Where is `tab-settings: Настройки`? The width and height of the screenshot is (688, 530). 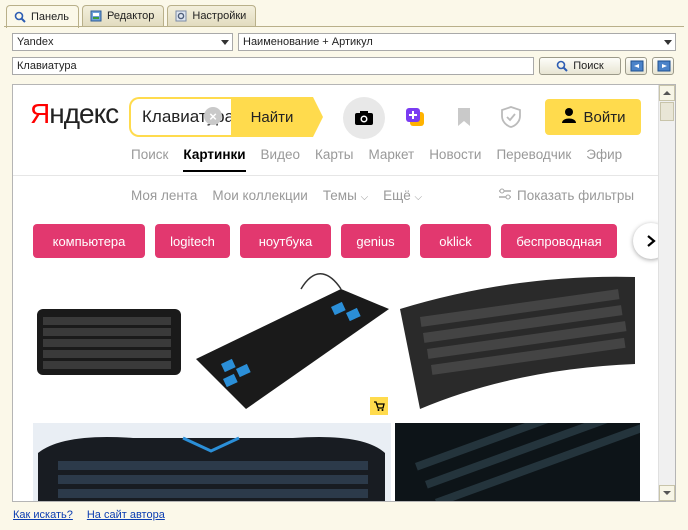 tab-settings: Настройки is located at coordinates (212, 15).